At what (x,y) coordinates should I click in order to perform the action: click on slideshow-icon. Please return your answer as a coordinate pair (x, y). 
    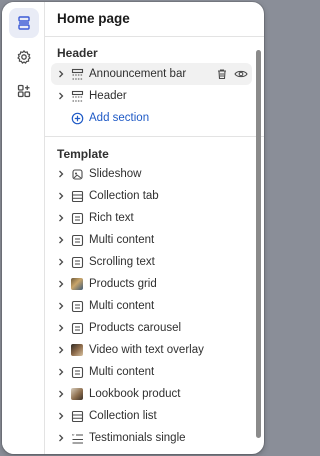
    Looking at the image, I should click on (77, 174).